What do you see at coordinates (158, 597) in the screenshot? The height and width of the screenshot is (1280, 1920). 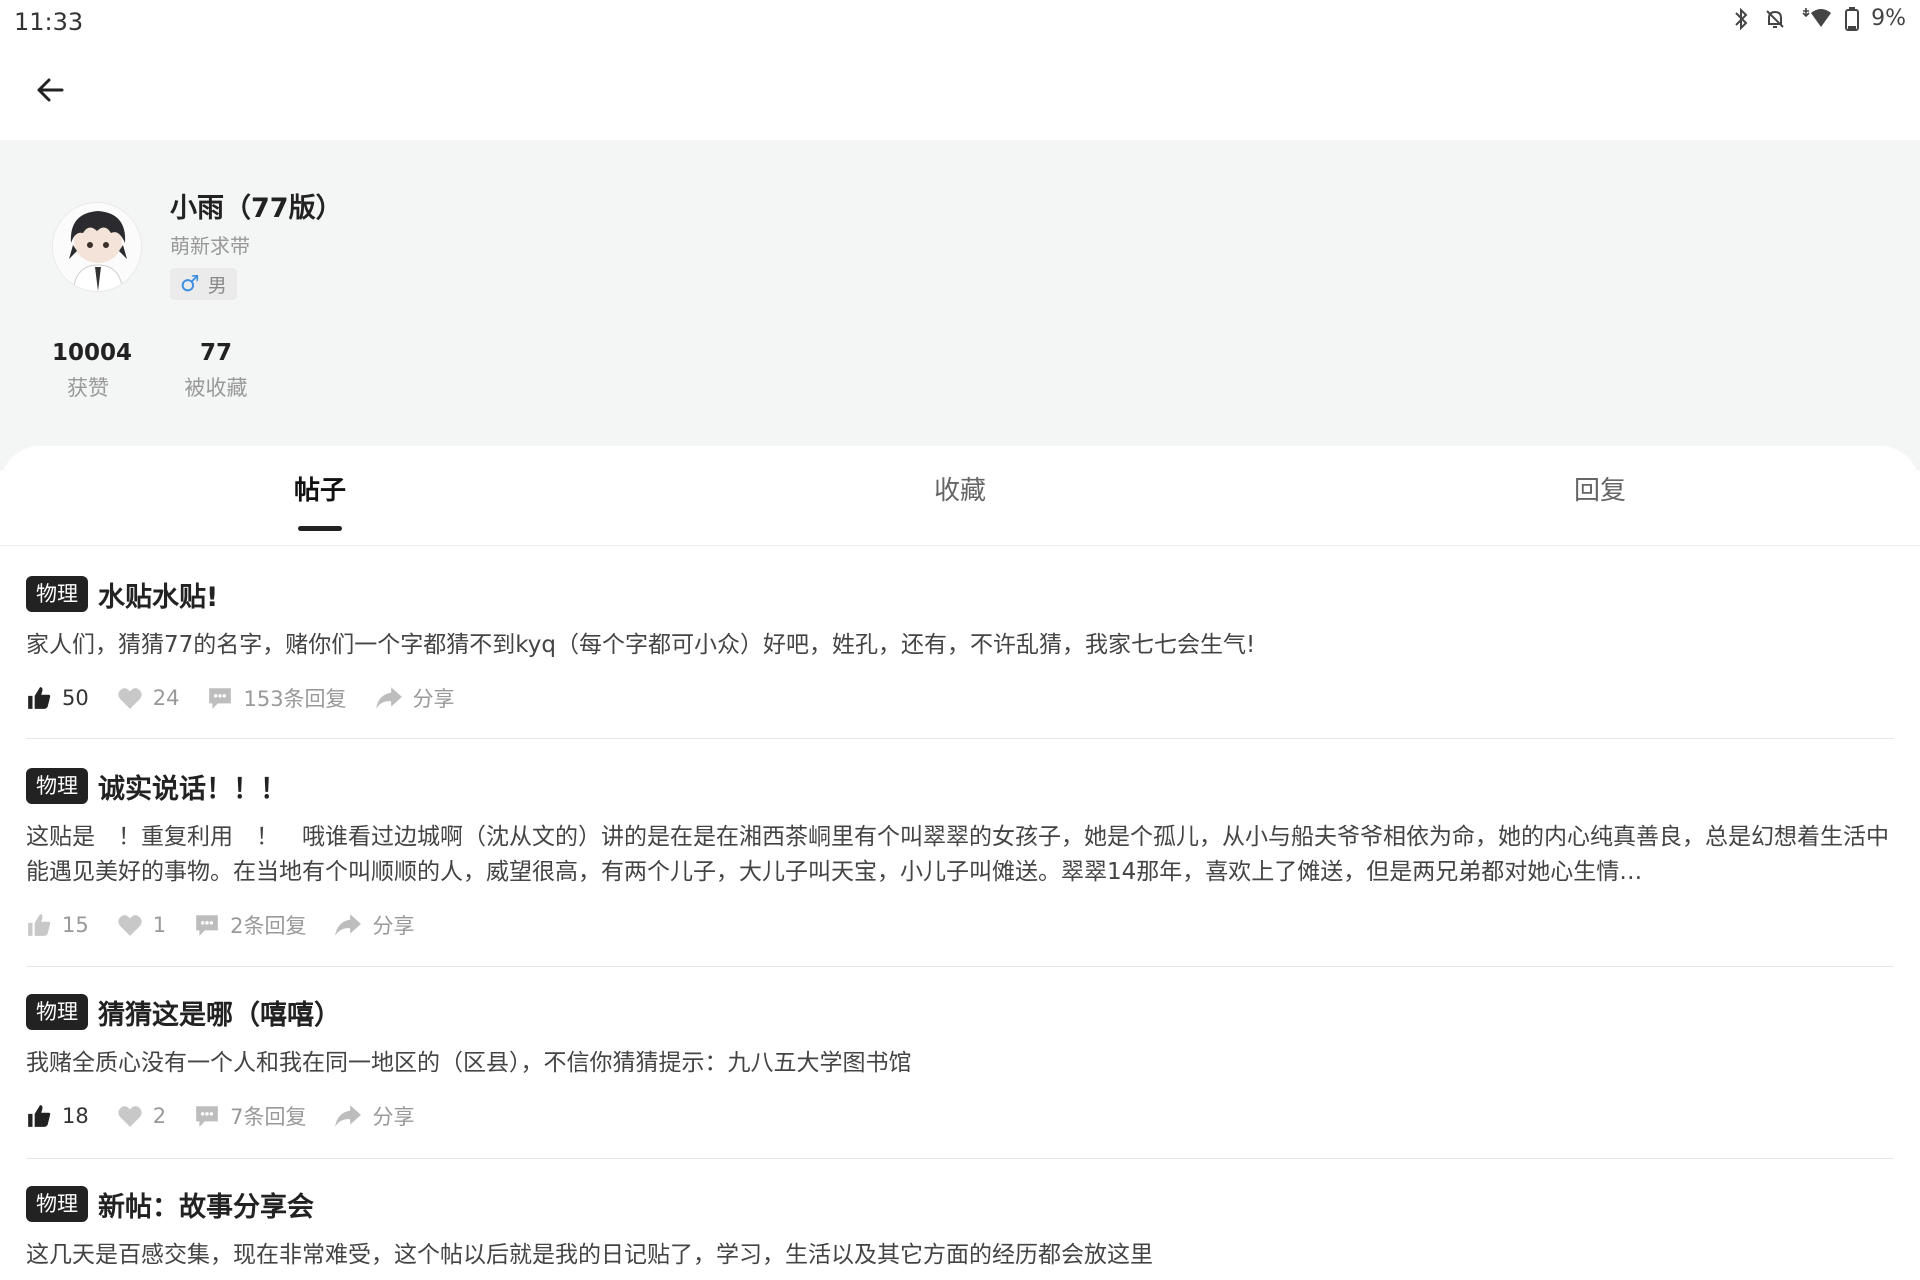 I see `post-title: 水贴水贴!` at bounding box center [158, 597].